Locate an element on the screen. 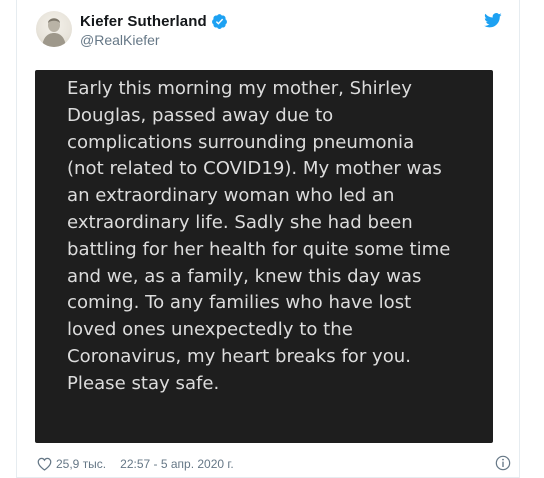 The width and height of the screenshot is (544, 478). author-names: Kiefer Sutherland @RealKiefer is located at coordinates (154, 29).